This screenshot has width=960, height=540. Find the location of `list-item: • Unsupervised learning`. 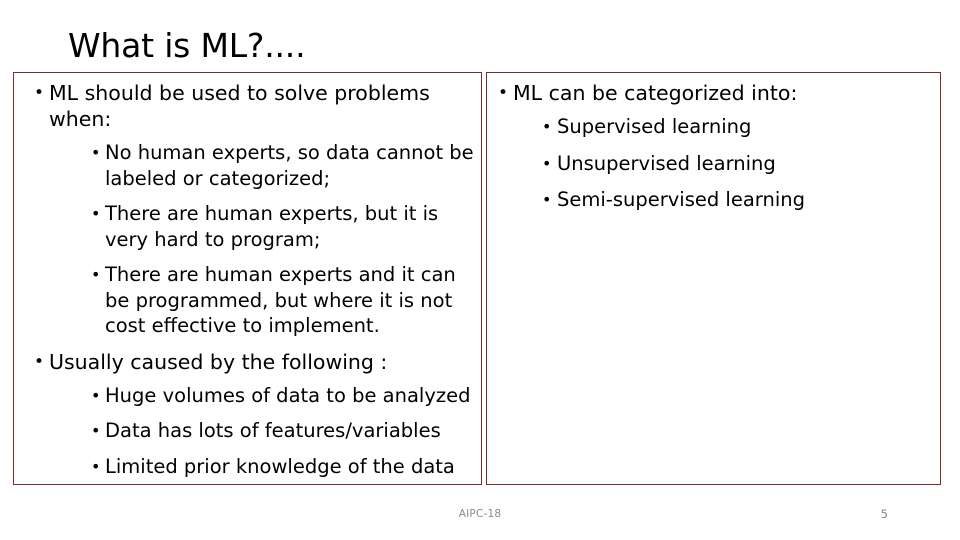

list-item: • Unsupervised learning is located at coordinates (726, 164).